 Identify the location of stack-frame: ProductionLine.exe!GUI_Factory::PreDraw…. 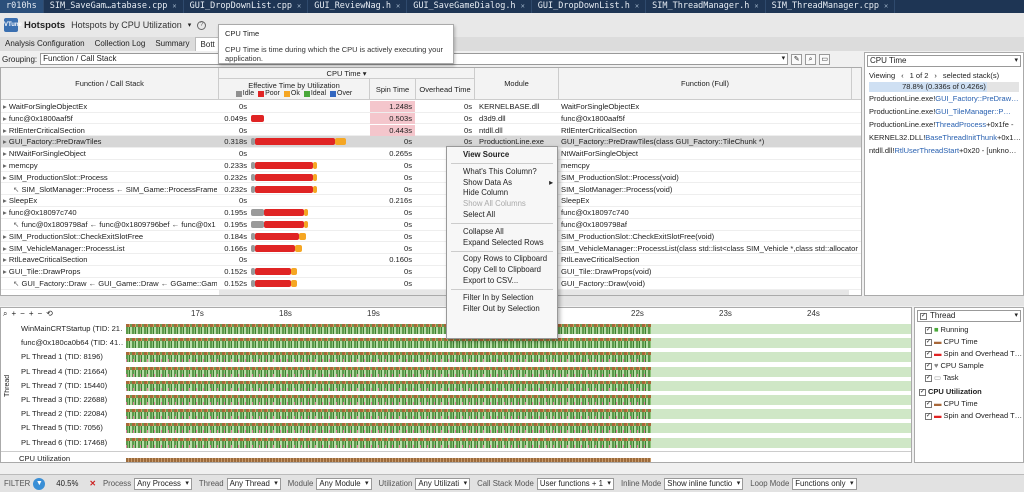
(944, 98).